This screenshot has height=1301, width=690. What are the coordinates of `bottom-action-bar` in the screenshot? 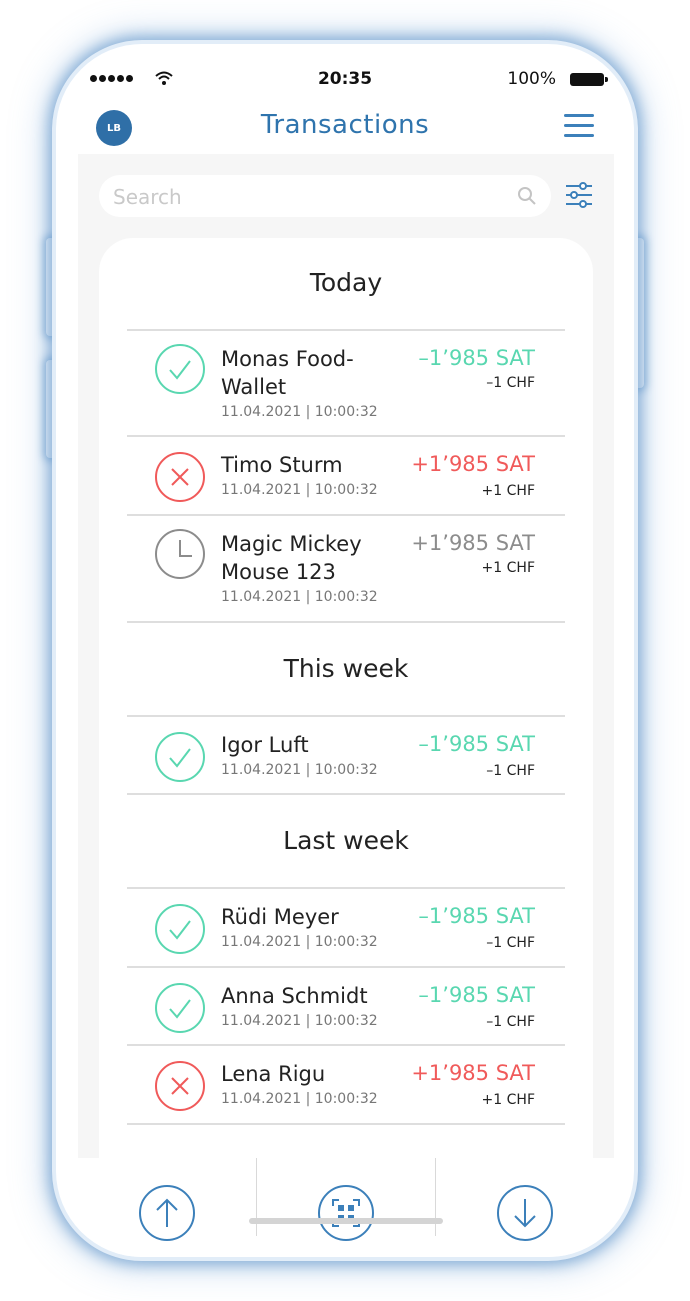 It's located at (346, 1207).